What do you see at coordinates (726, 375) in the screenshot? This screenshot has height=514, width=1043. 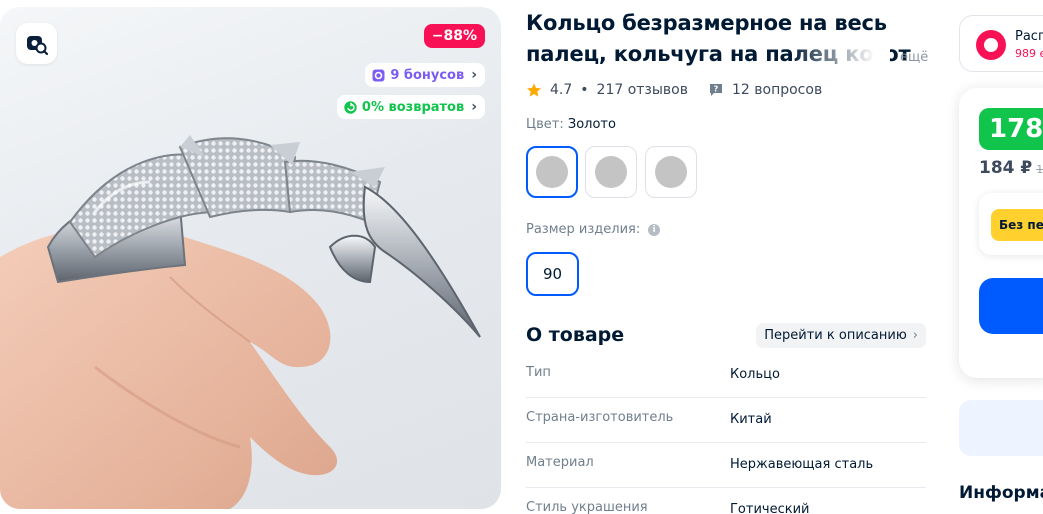 I see `spec-row: Тип Кольцо` at bounding box center [726, 375].